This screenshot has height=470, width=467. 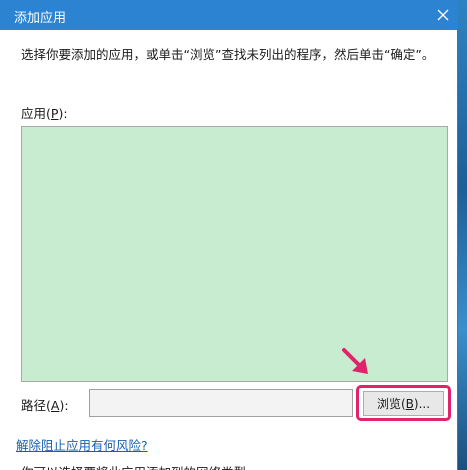 What do you see at coordinates (462, 235) in the screenshot?
I see `desktop-background` at bounding box center [462, 235].